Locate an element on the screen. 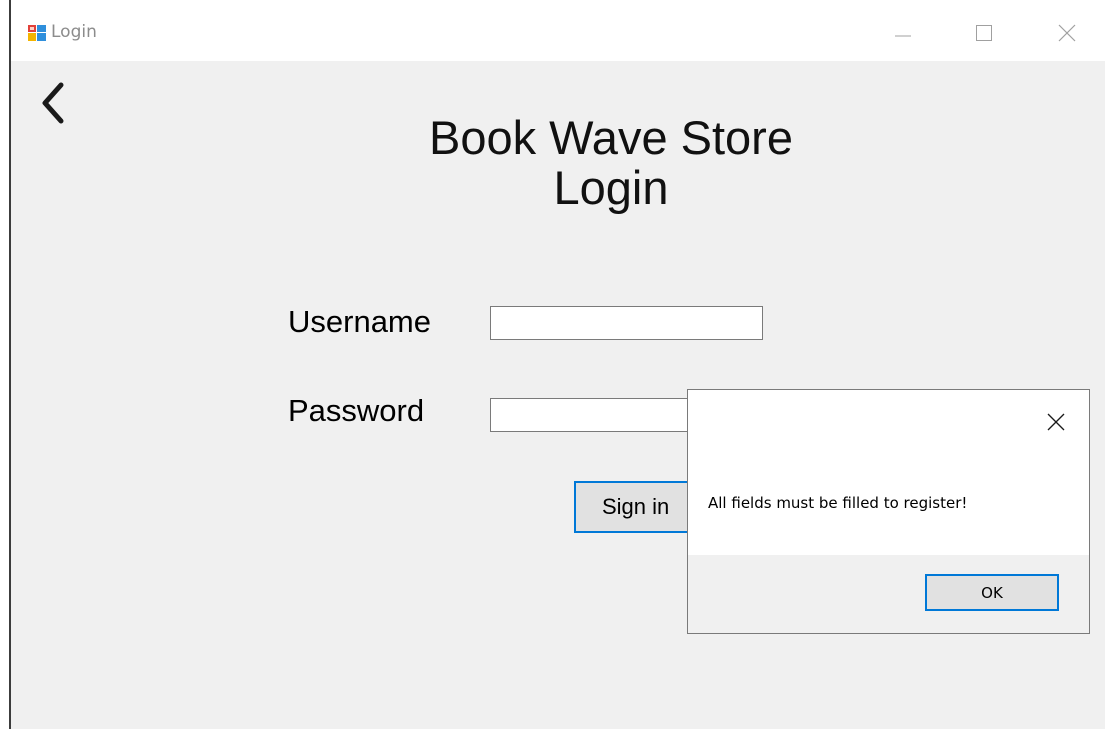 The height and width of the screenshot is (729, 1105). title-line-login: Login is located at coordinates (611, 187).